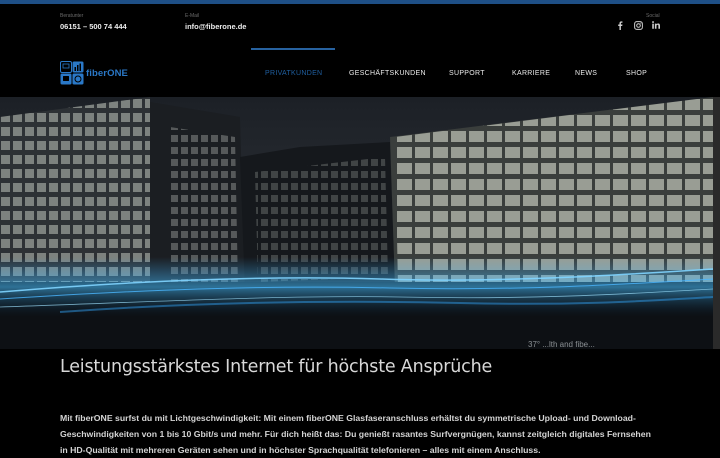  I want to click on nav-item-geschaeftskunden: GESCHÄFTSKUNDEN, so click(387, 73).